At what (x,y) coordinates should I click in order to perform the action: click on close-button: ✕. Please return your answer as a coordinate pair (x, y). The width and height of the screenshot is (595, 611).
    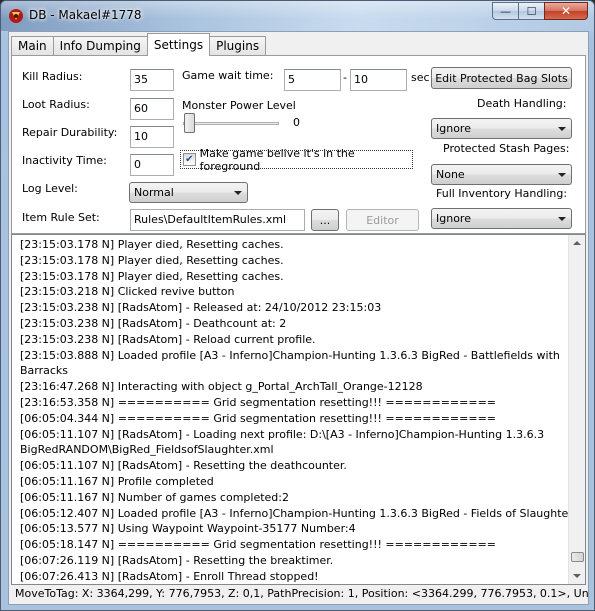
    Looking at the image, I should click on (566, 11).